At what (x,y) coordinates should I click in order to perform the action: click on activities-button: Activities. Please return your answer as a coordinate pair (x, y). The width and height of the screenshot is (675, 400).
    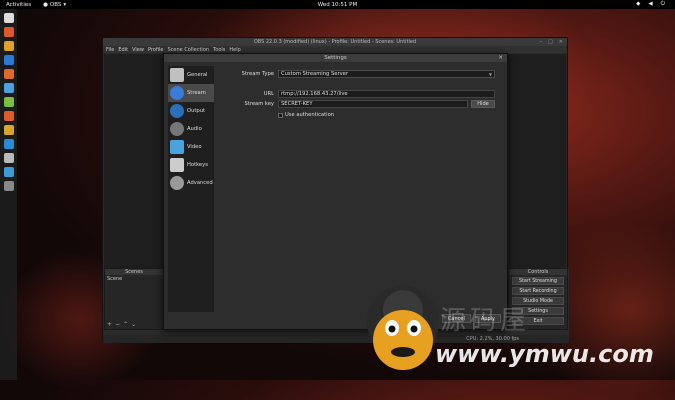
    Looking at the image, I should click on (18, 5).